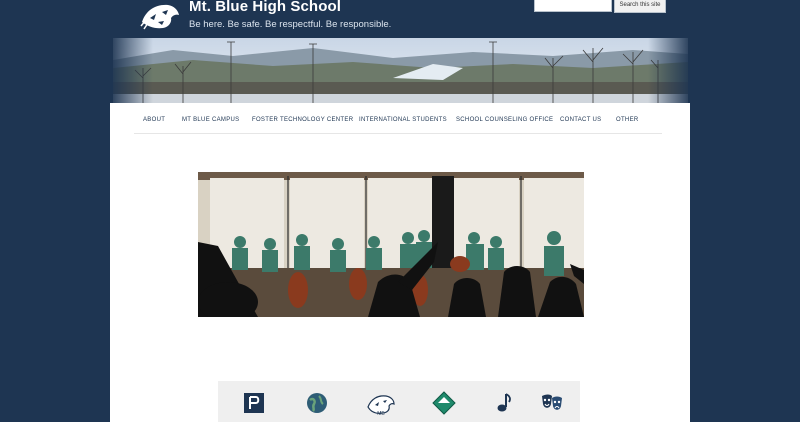 The image size is (800, 422). Describe the element at coordinates (254, 403) in the screenshot. I see `powerschool-icon` at that location.